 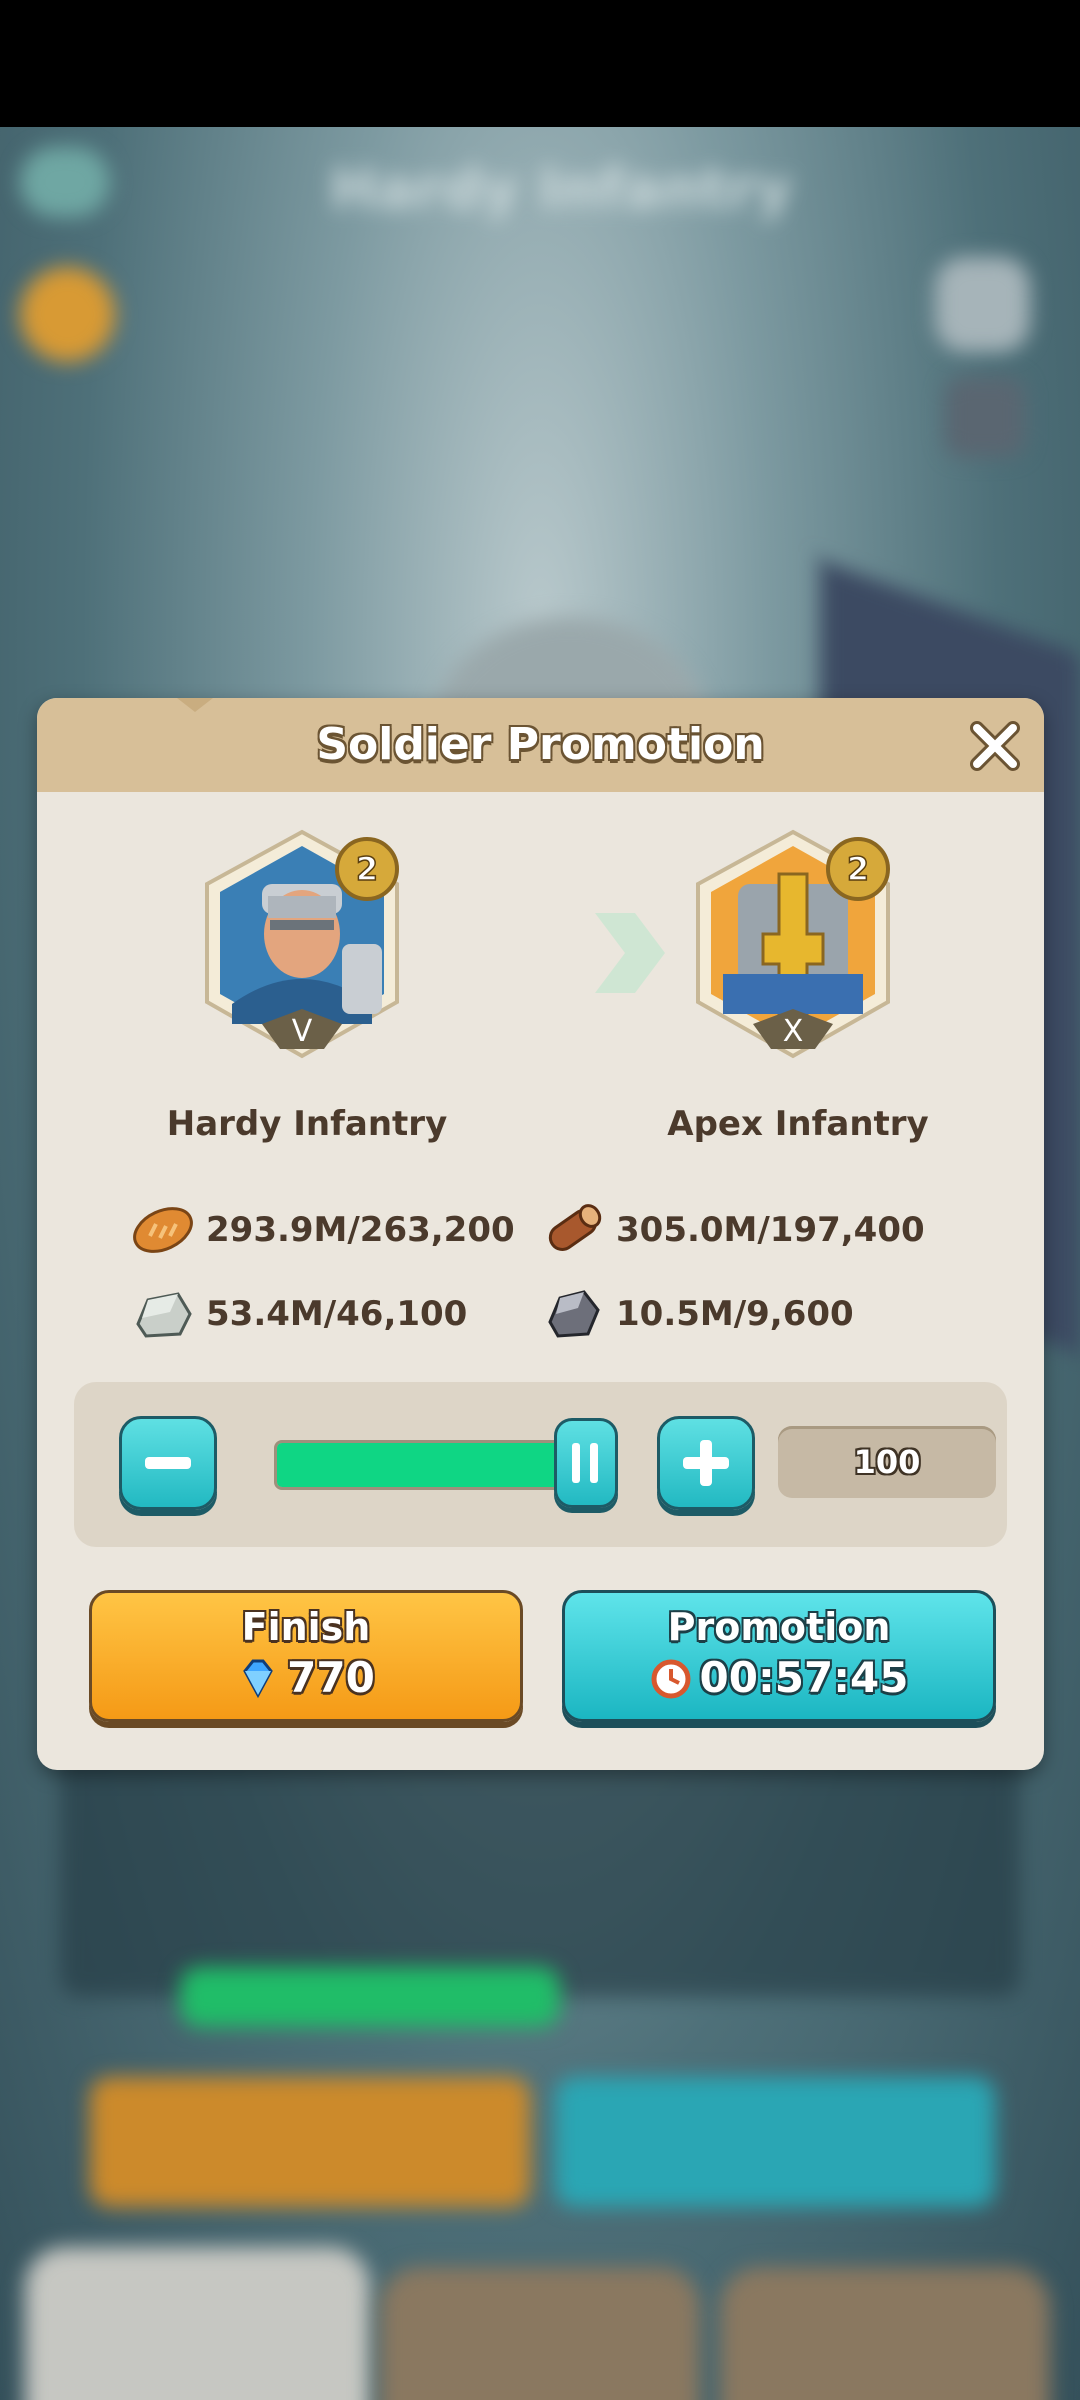 What do you see at coordinates (793, 944) in the screenshot?
I see `apex-infantry-portrait-icon: X 2` at bounding box center [793, 944].